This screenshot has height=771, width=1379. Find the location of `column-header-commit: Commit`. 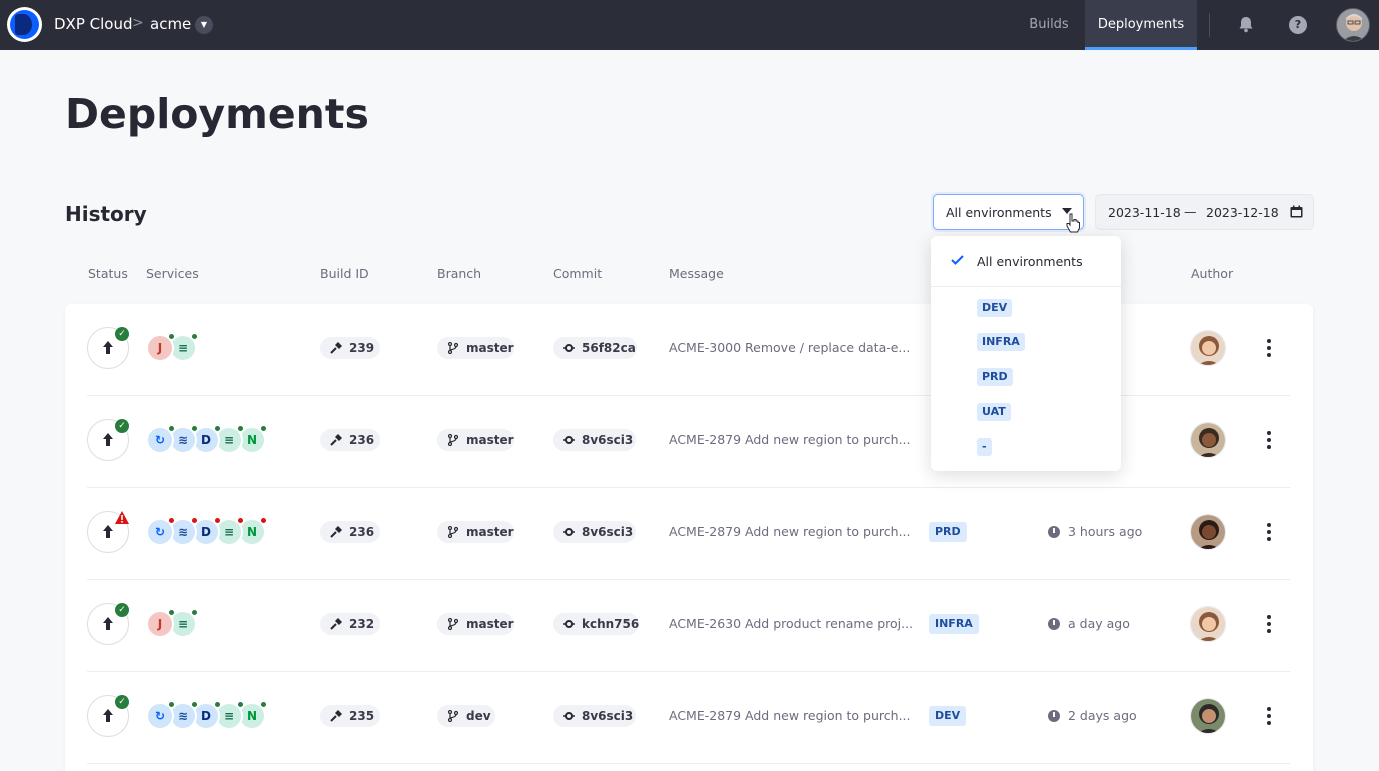

column-header-commit: Commit is located at coordinates (578, 273).